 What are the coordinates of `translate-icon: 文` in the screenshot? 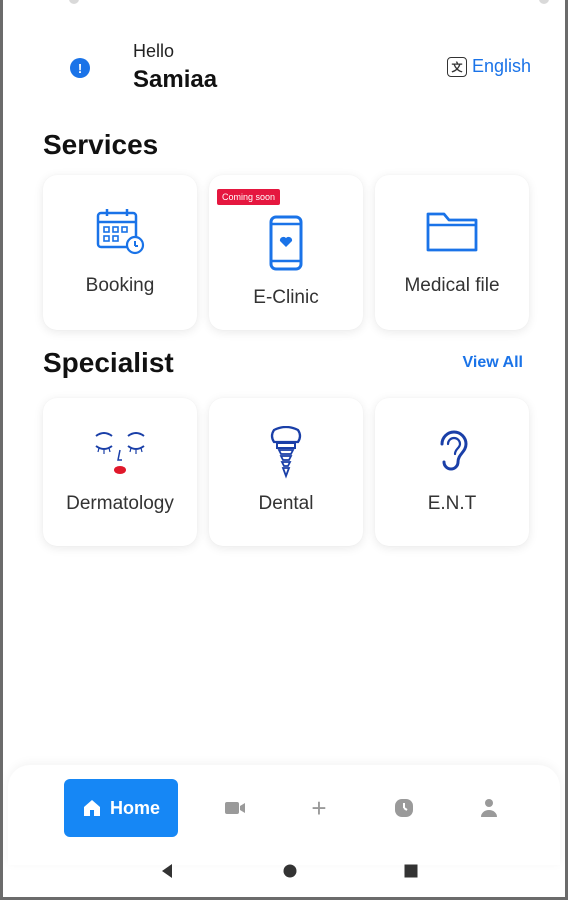 It's located at (456, 66).